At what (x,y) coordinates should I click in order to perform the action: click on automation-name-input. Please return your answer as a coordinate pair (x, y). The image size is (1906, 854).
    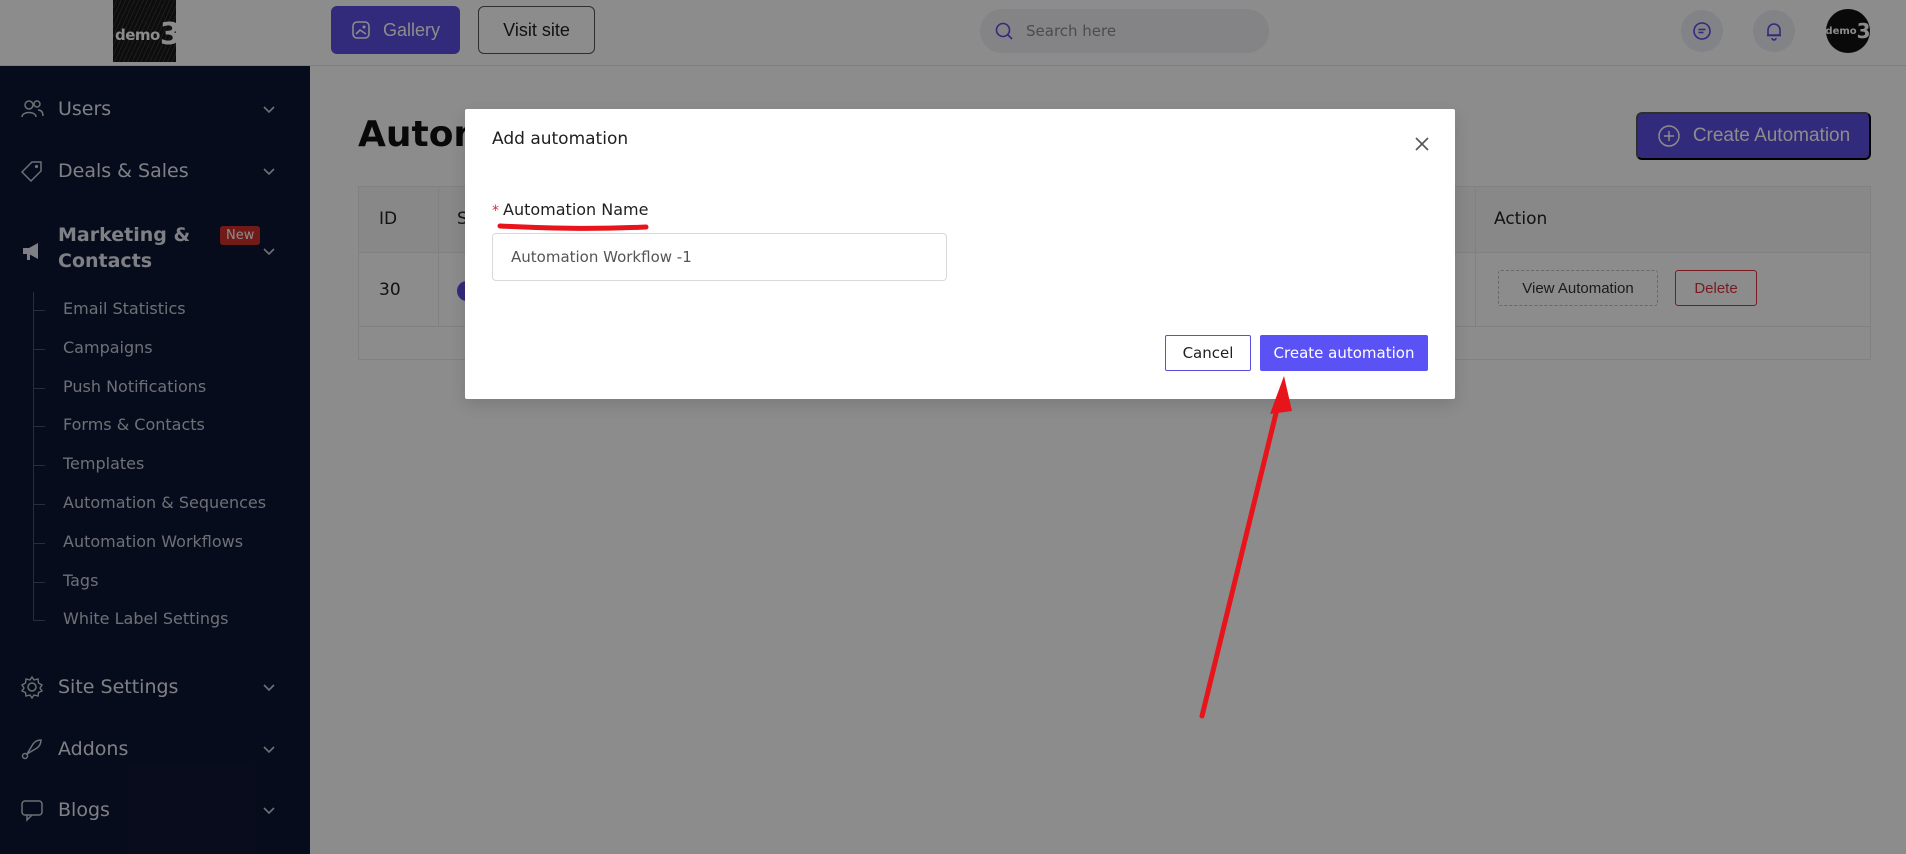
    Looking at the image, I should click on (719, 257).